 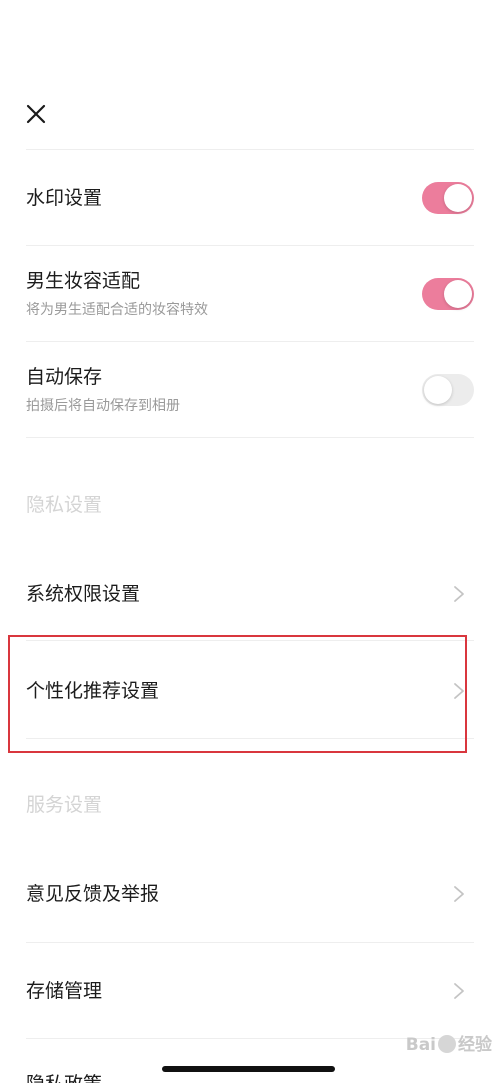 What do you see at coordinates (248, 1069) in the screenshot?
I see `home-indicator` at bounding box center [248, 1069].